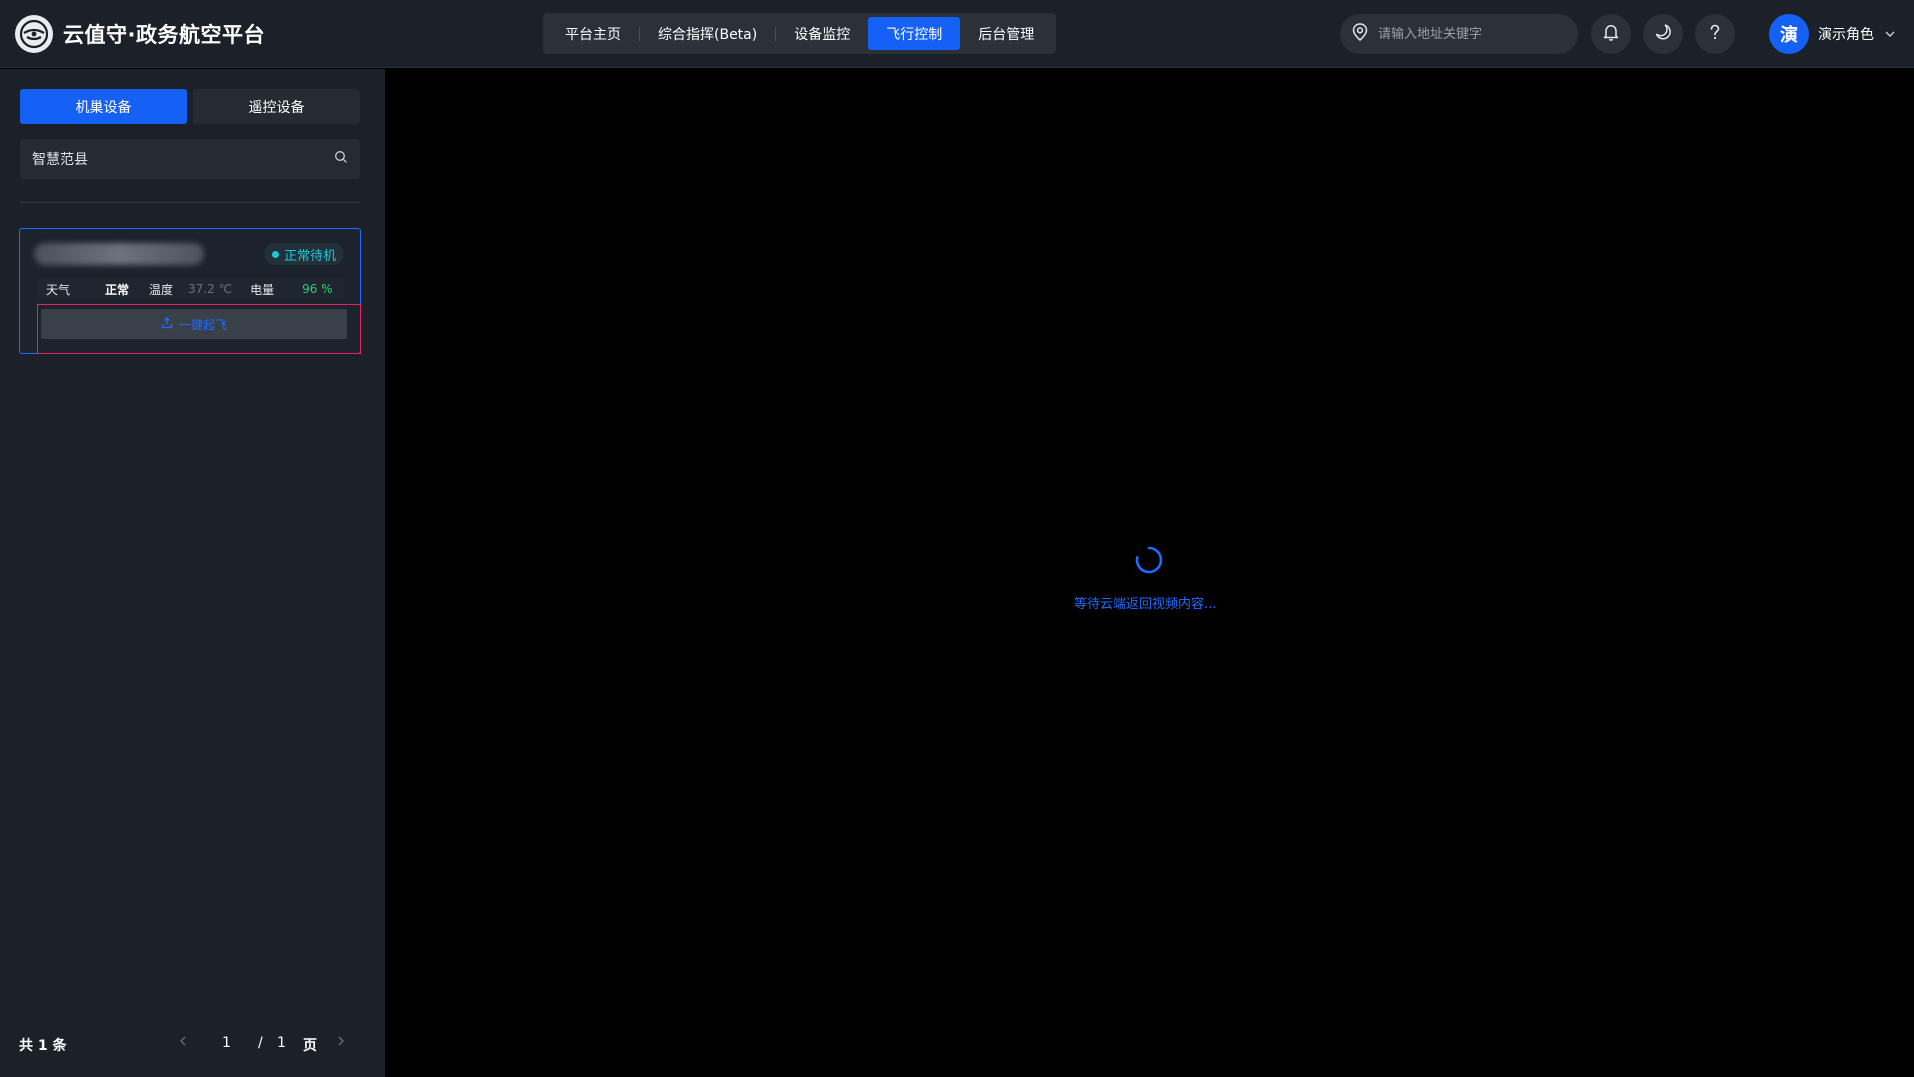 This screenshot has width=1914, height=1077. Describe the element at coordinates (707, 33) in the screenshot. I see `nav-command: 综合指挥(Beta)` at that location.